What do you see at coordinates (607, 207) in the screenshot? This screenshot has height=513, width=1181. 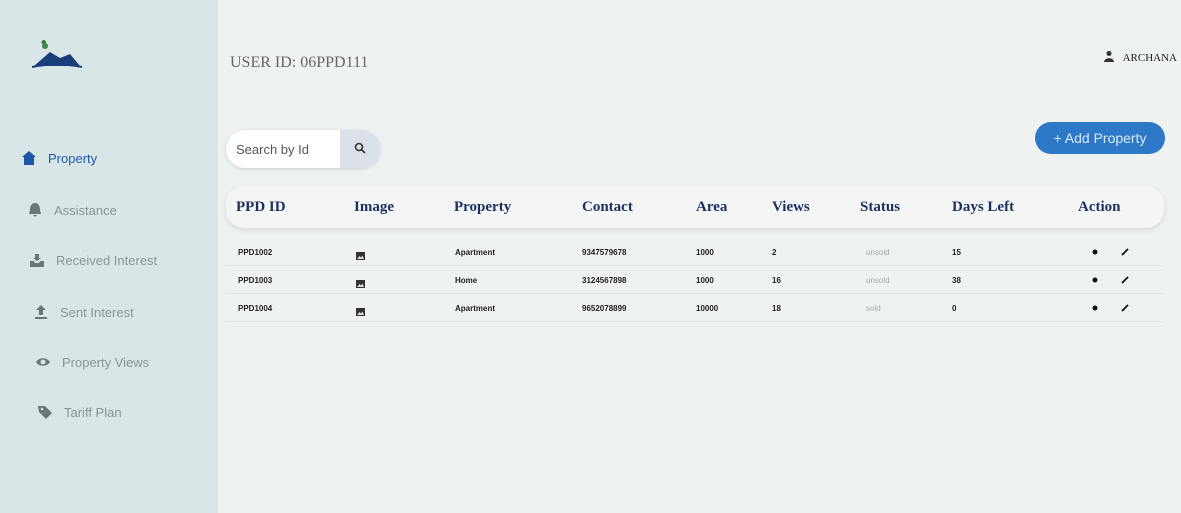 I see `column-header-contact: Contact` at bounding box center [607, 207].